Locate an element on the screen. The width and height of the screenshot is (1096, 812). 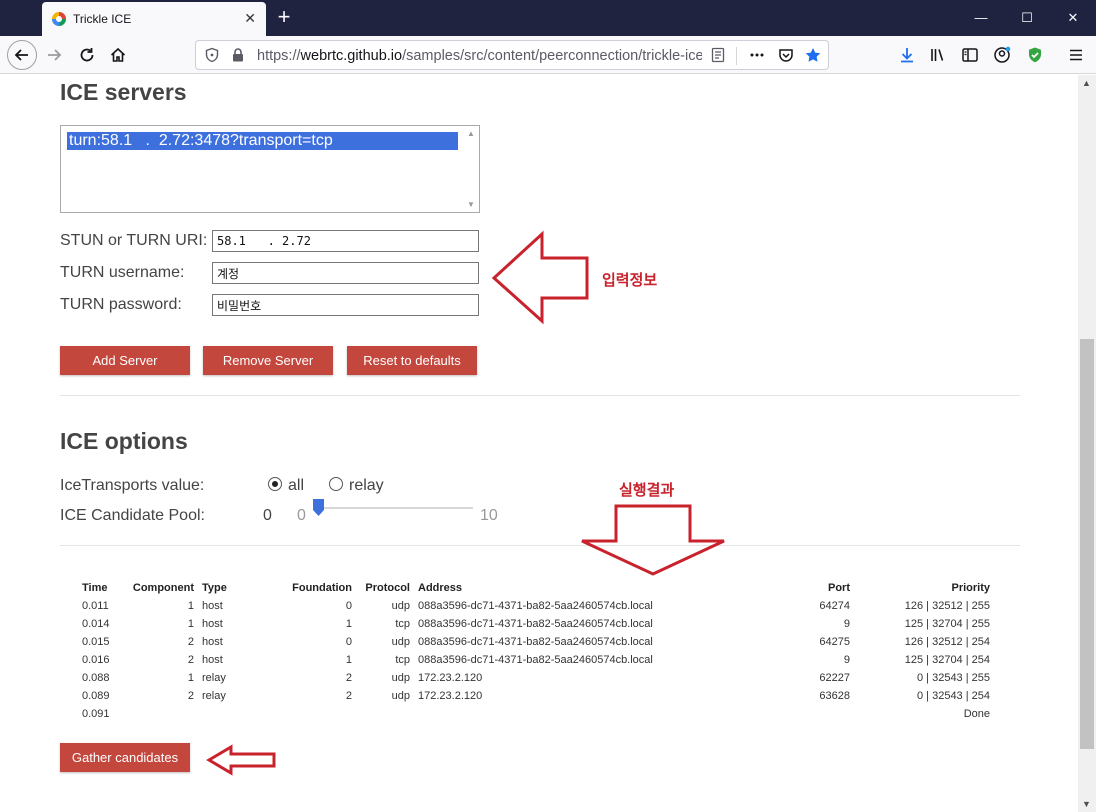
uri-label: STUN or TURN URI: is located at coordinates (134, 240).